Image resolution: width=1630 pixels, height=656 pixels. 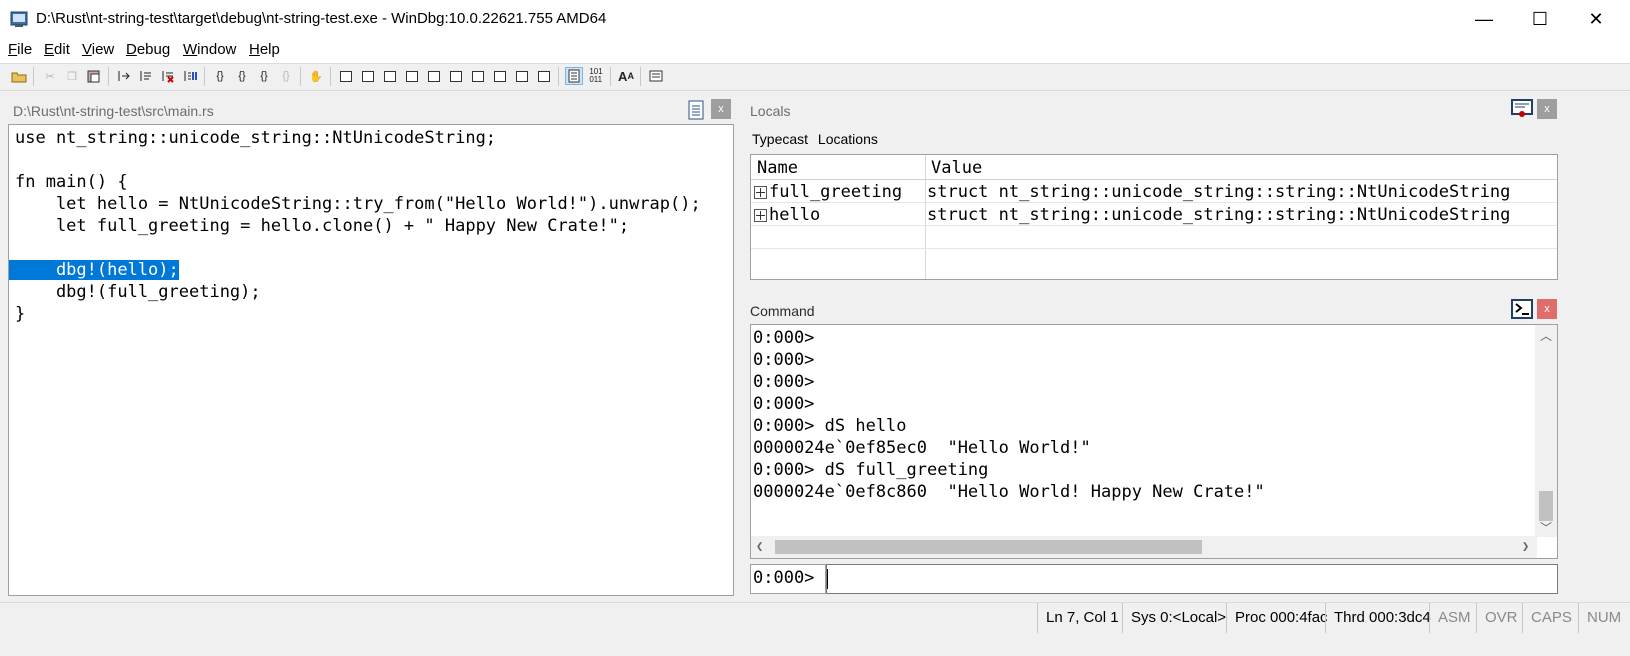 What do you see at coordinates (146, 76) in the screenshot?
I see `restart-icon` at bounding box center [146, 76].